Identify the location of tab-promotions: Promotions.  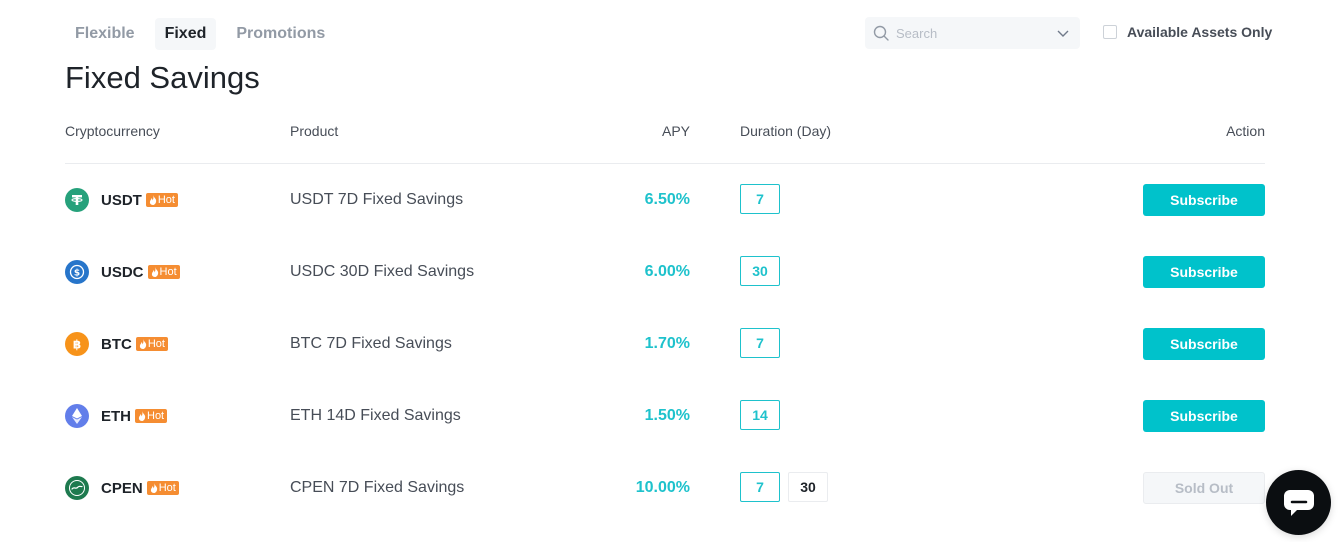
(280, 34).